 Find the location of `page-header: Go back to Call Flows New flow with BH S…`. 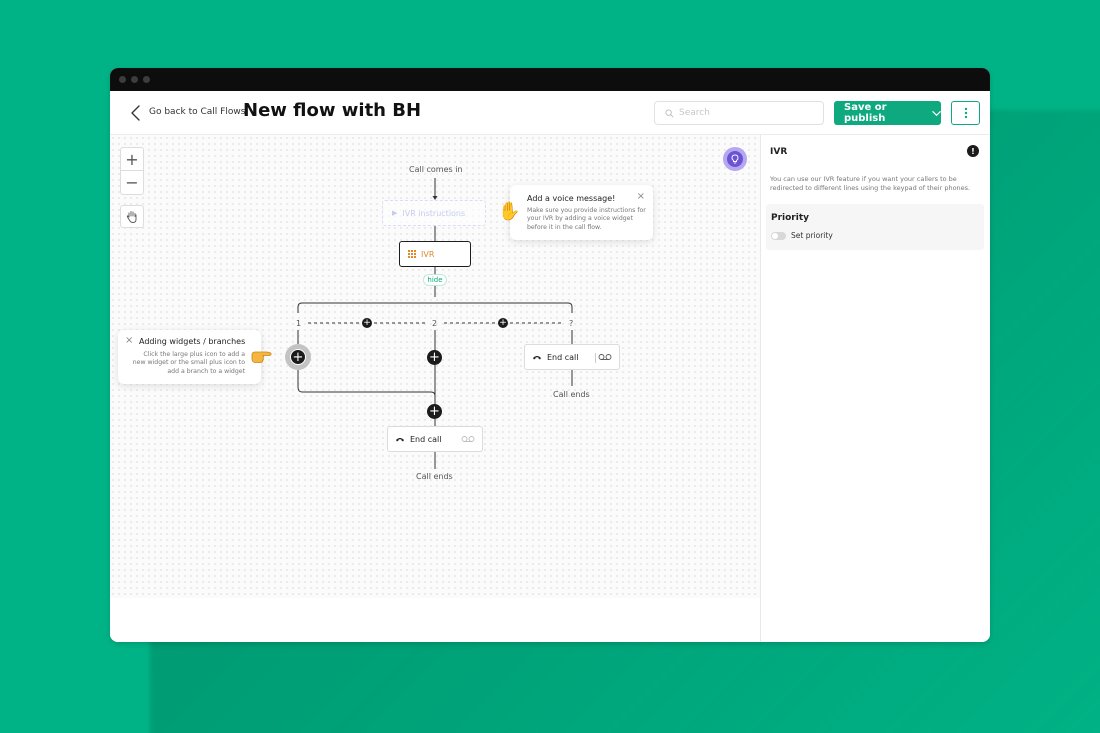

page-header: Go back to Call Flows New flow with BH S… is located at coordinates (550, 113).